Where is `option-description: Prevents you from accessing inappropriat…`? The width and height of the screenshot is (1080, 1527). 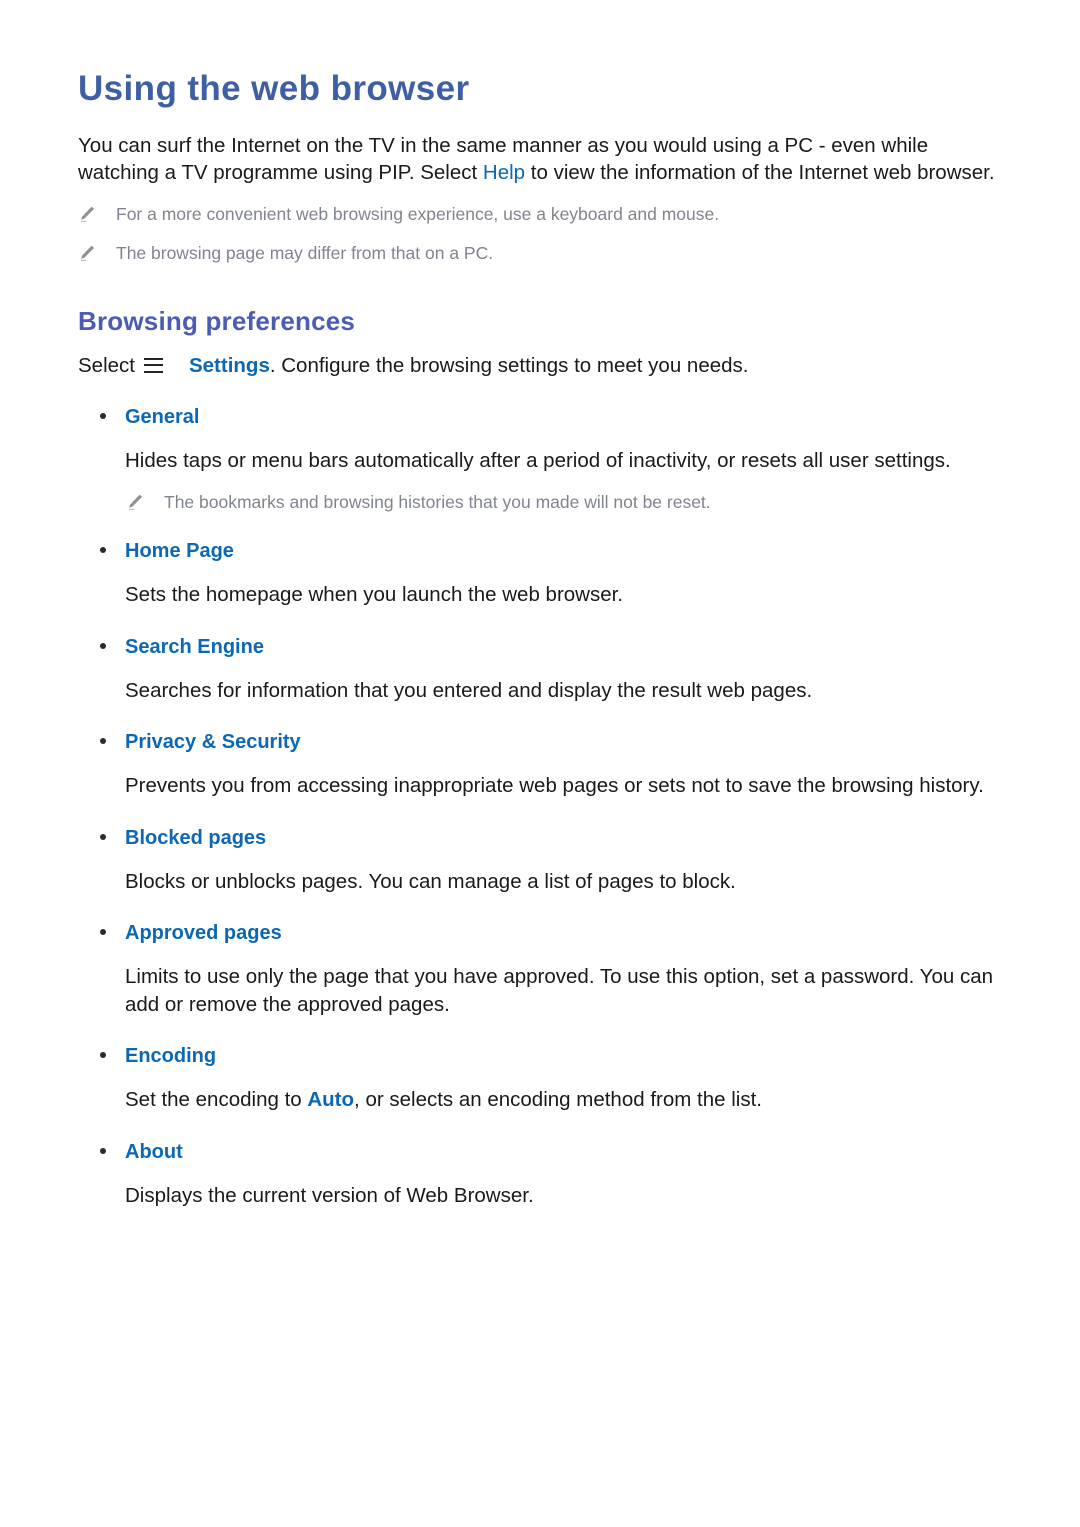 option-description: Prevents you from accessing inappropriat… is located at coordinates (554, 786).